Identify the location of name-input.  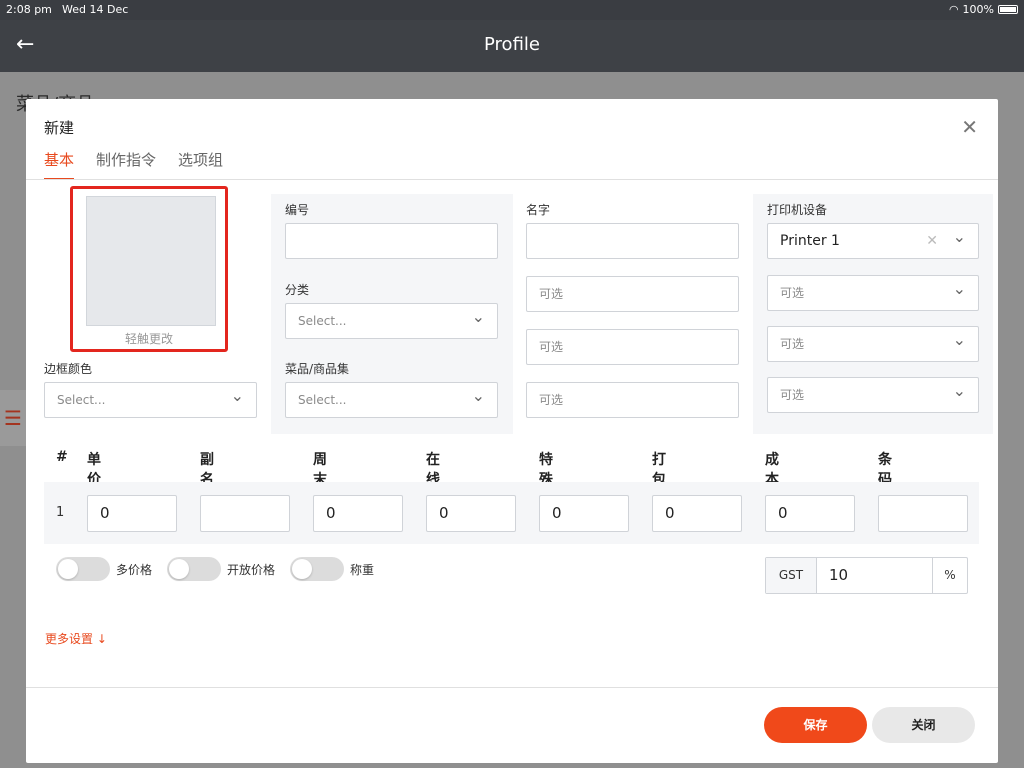
(632, 241).